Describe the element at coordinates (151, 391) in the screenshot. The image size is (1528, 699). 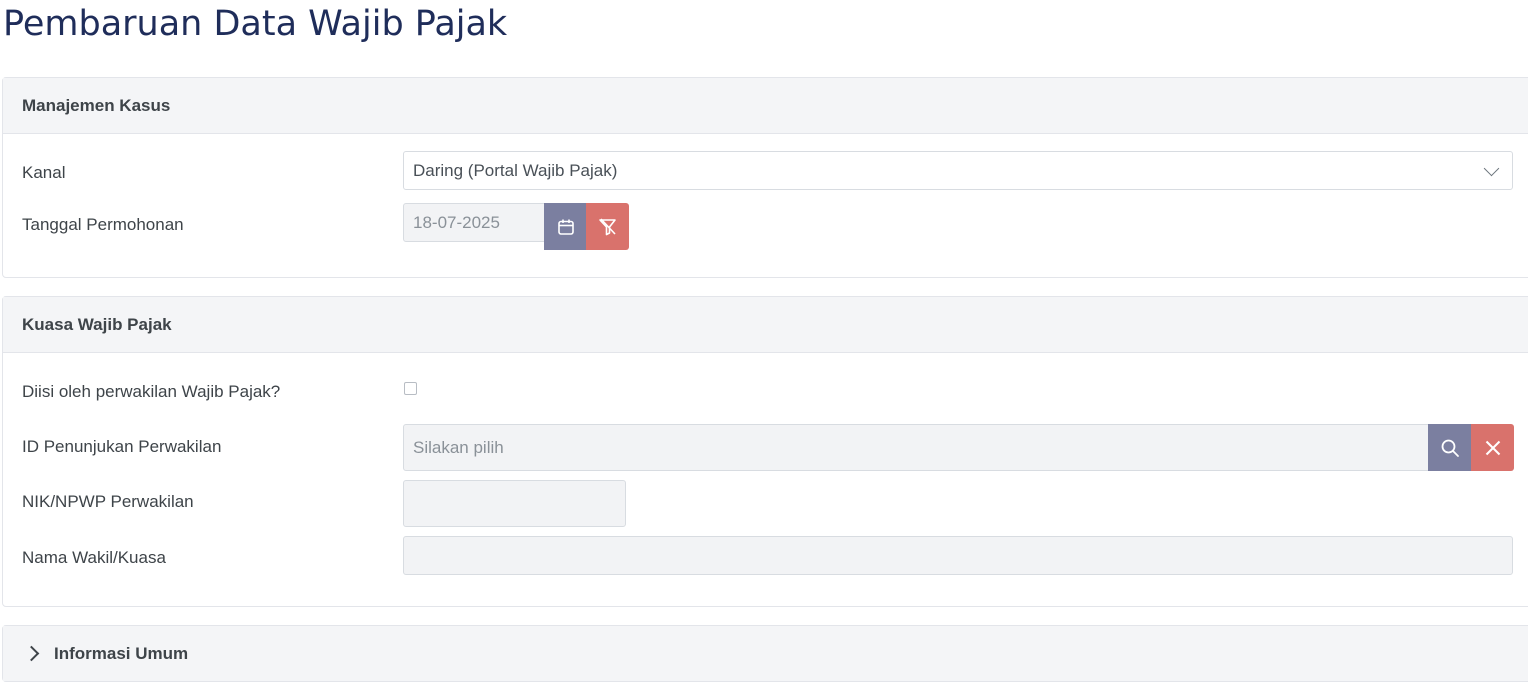
I see `diisi-perwakilan-label: Diisi oleh perwakilan Wajib Pajak?` at that location.